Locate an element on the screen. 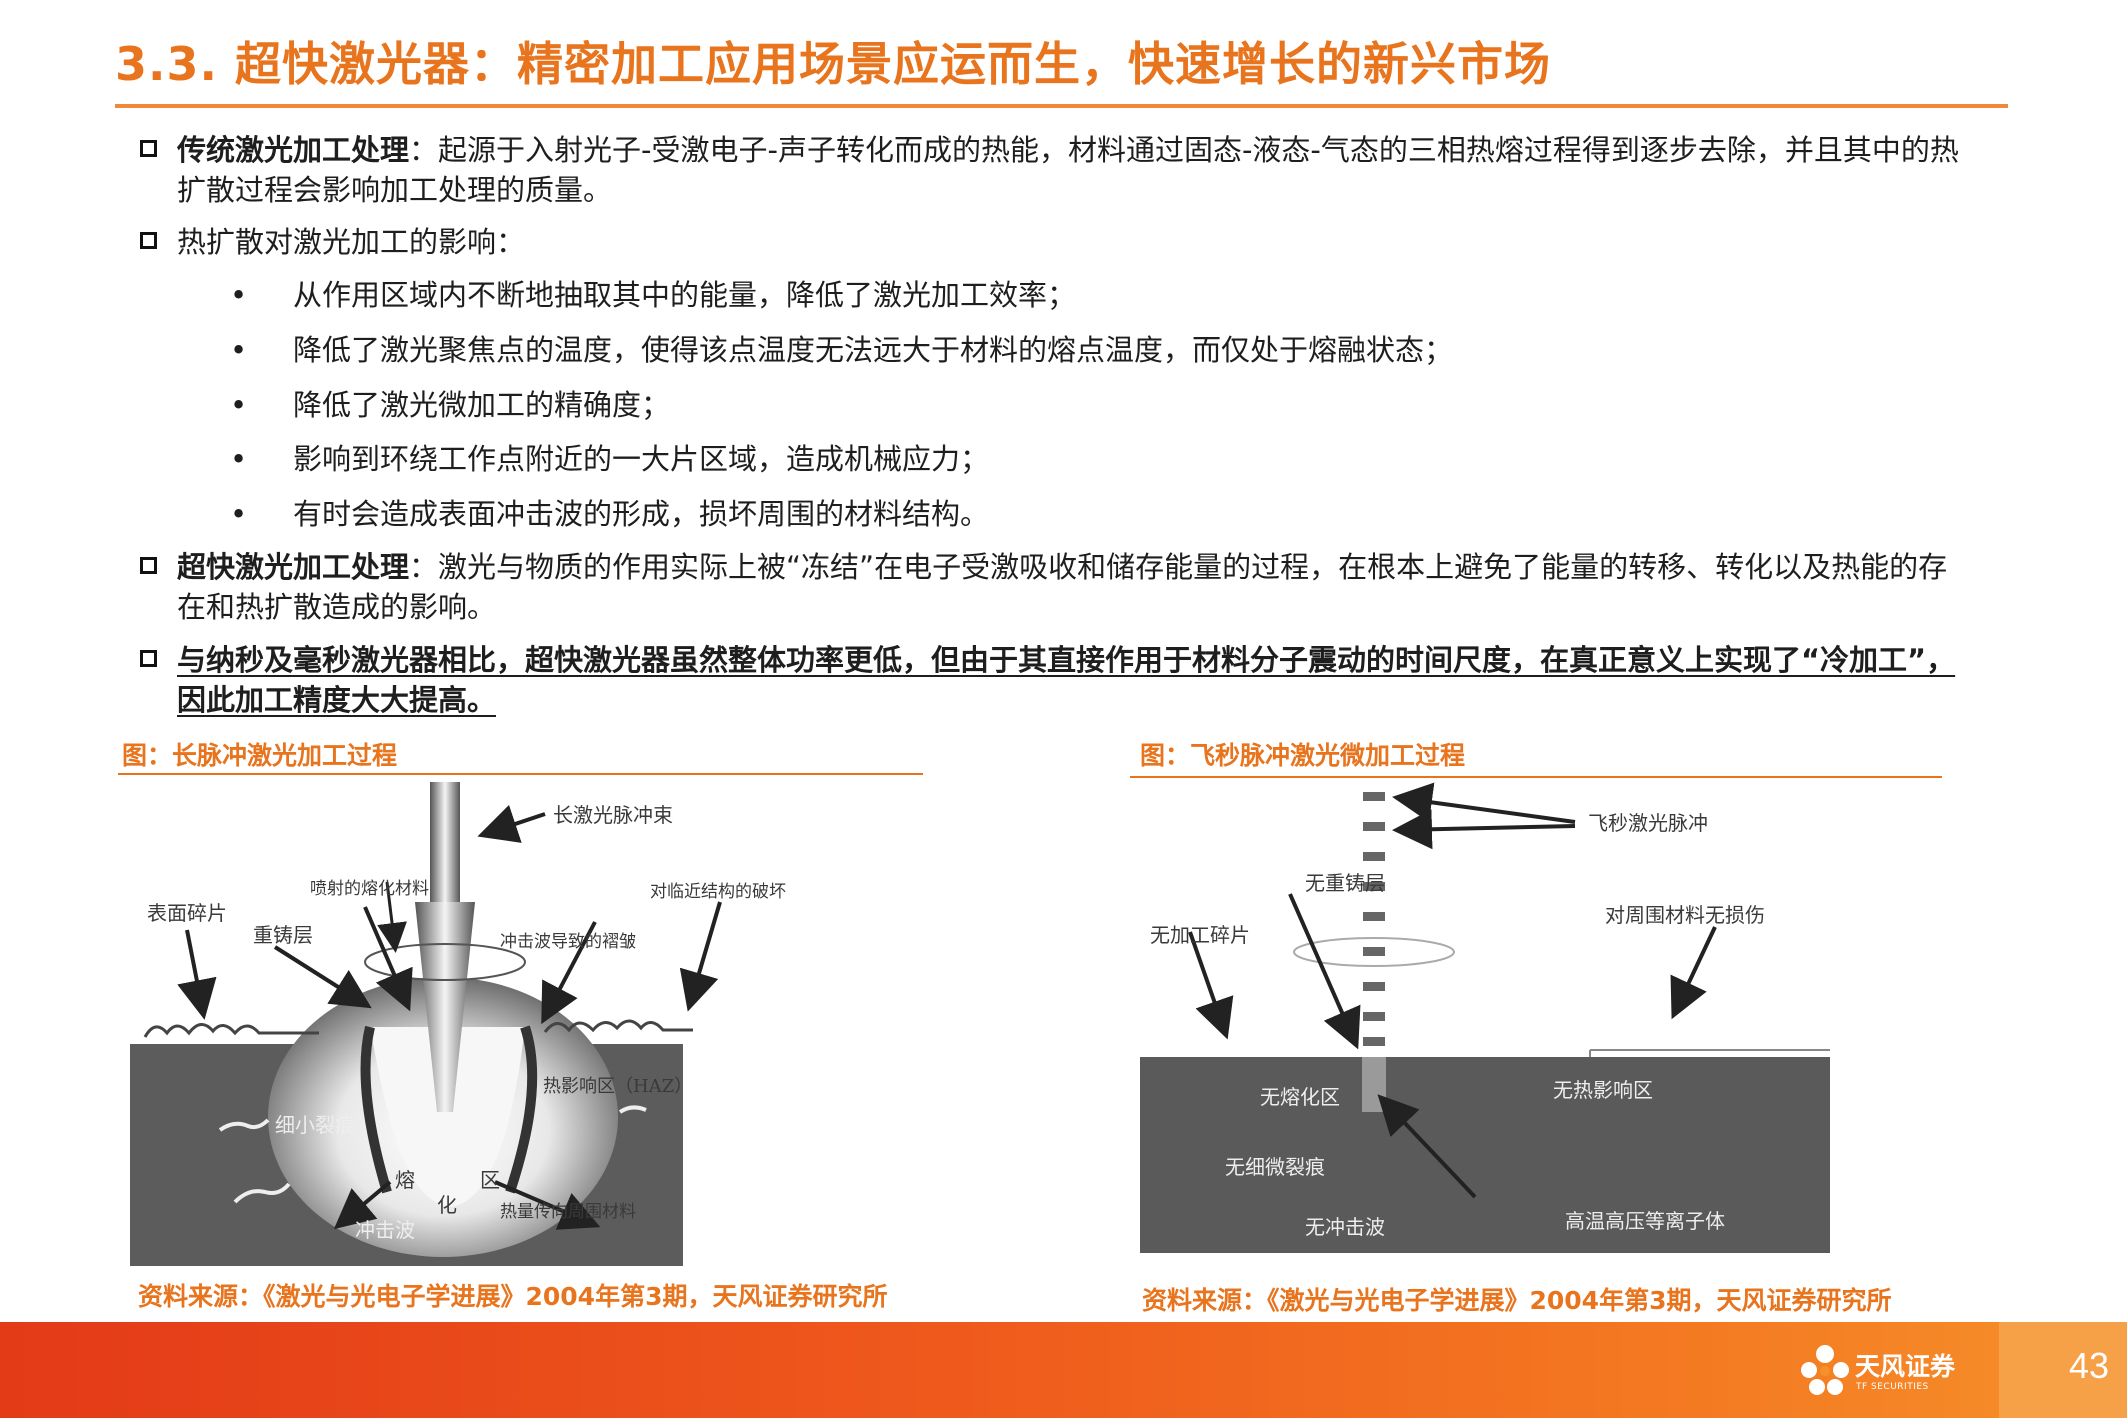  label-recast: 重铸层 is located at coordinates (283, 935).